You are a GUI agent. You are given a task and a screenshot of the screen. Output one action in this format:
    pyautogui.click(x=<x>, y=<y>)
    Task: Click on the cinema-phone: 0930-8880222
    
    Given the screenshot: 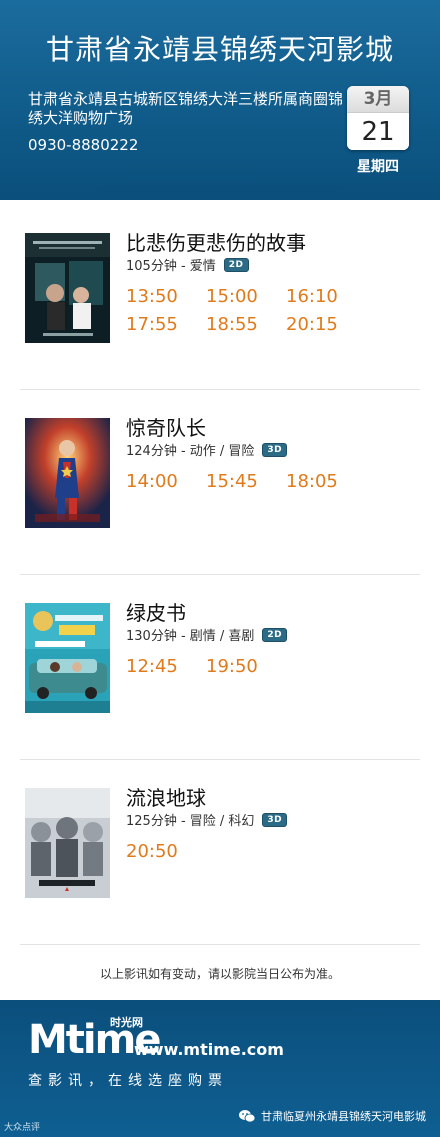 What is the action you would take?
    pyautogui.click(x=83, y=145)
    